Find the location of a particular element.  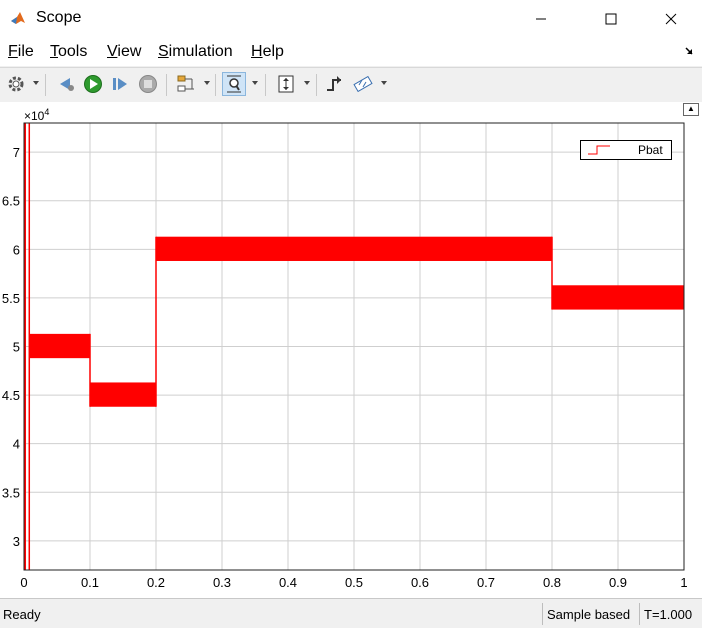

y-tick-labels: 3 3.5 4 4.5 5 5.5 6 6.5 7 is located at coordinates (11, 347).